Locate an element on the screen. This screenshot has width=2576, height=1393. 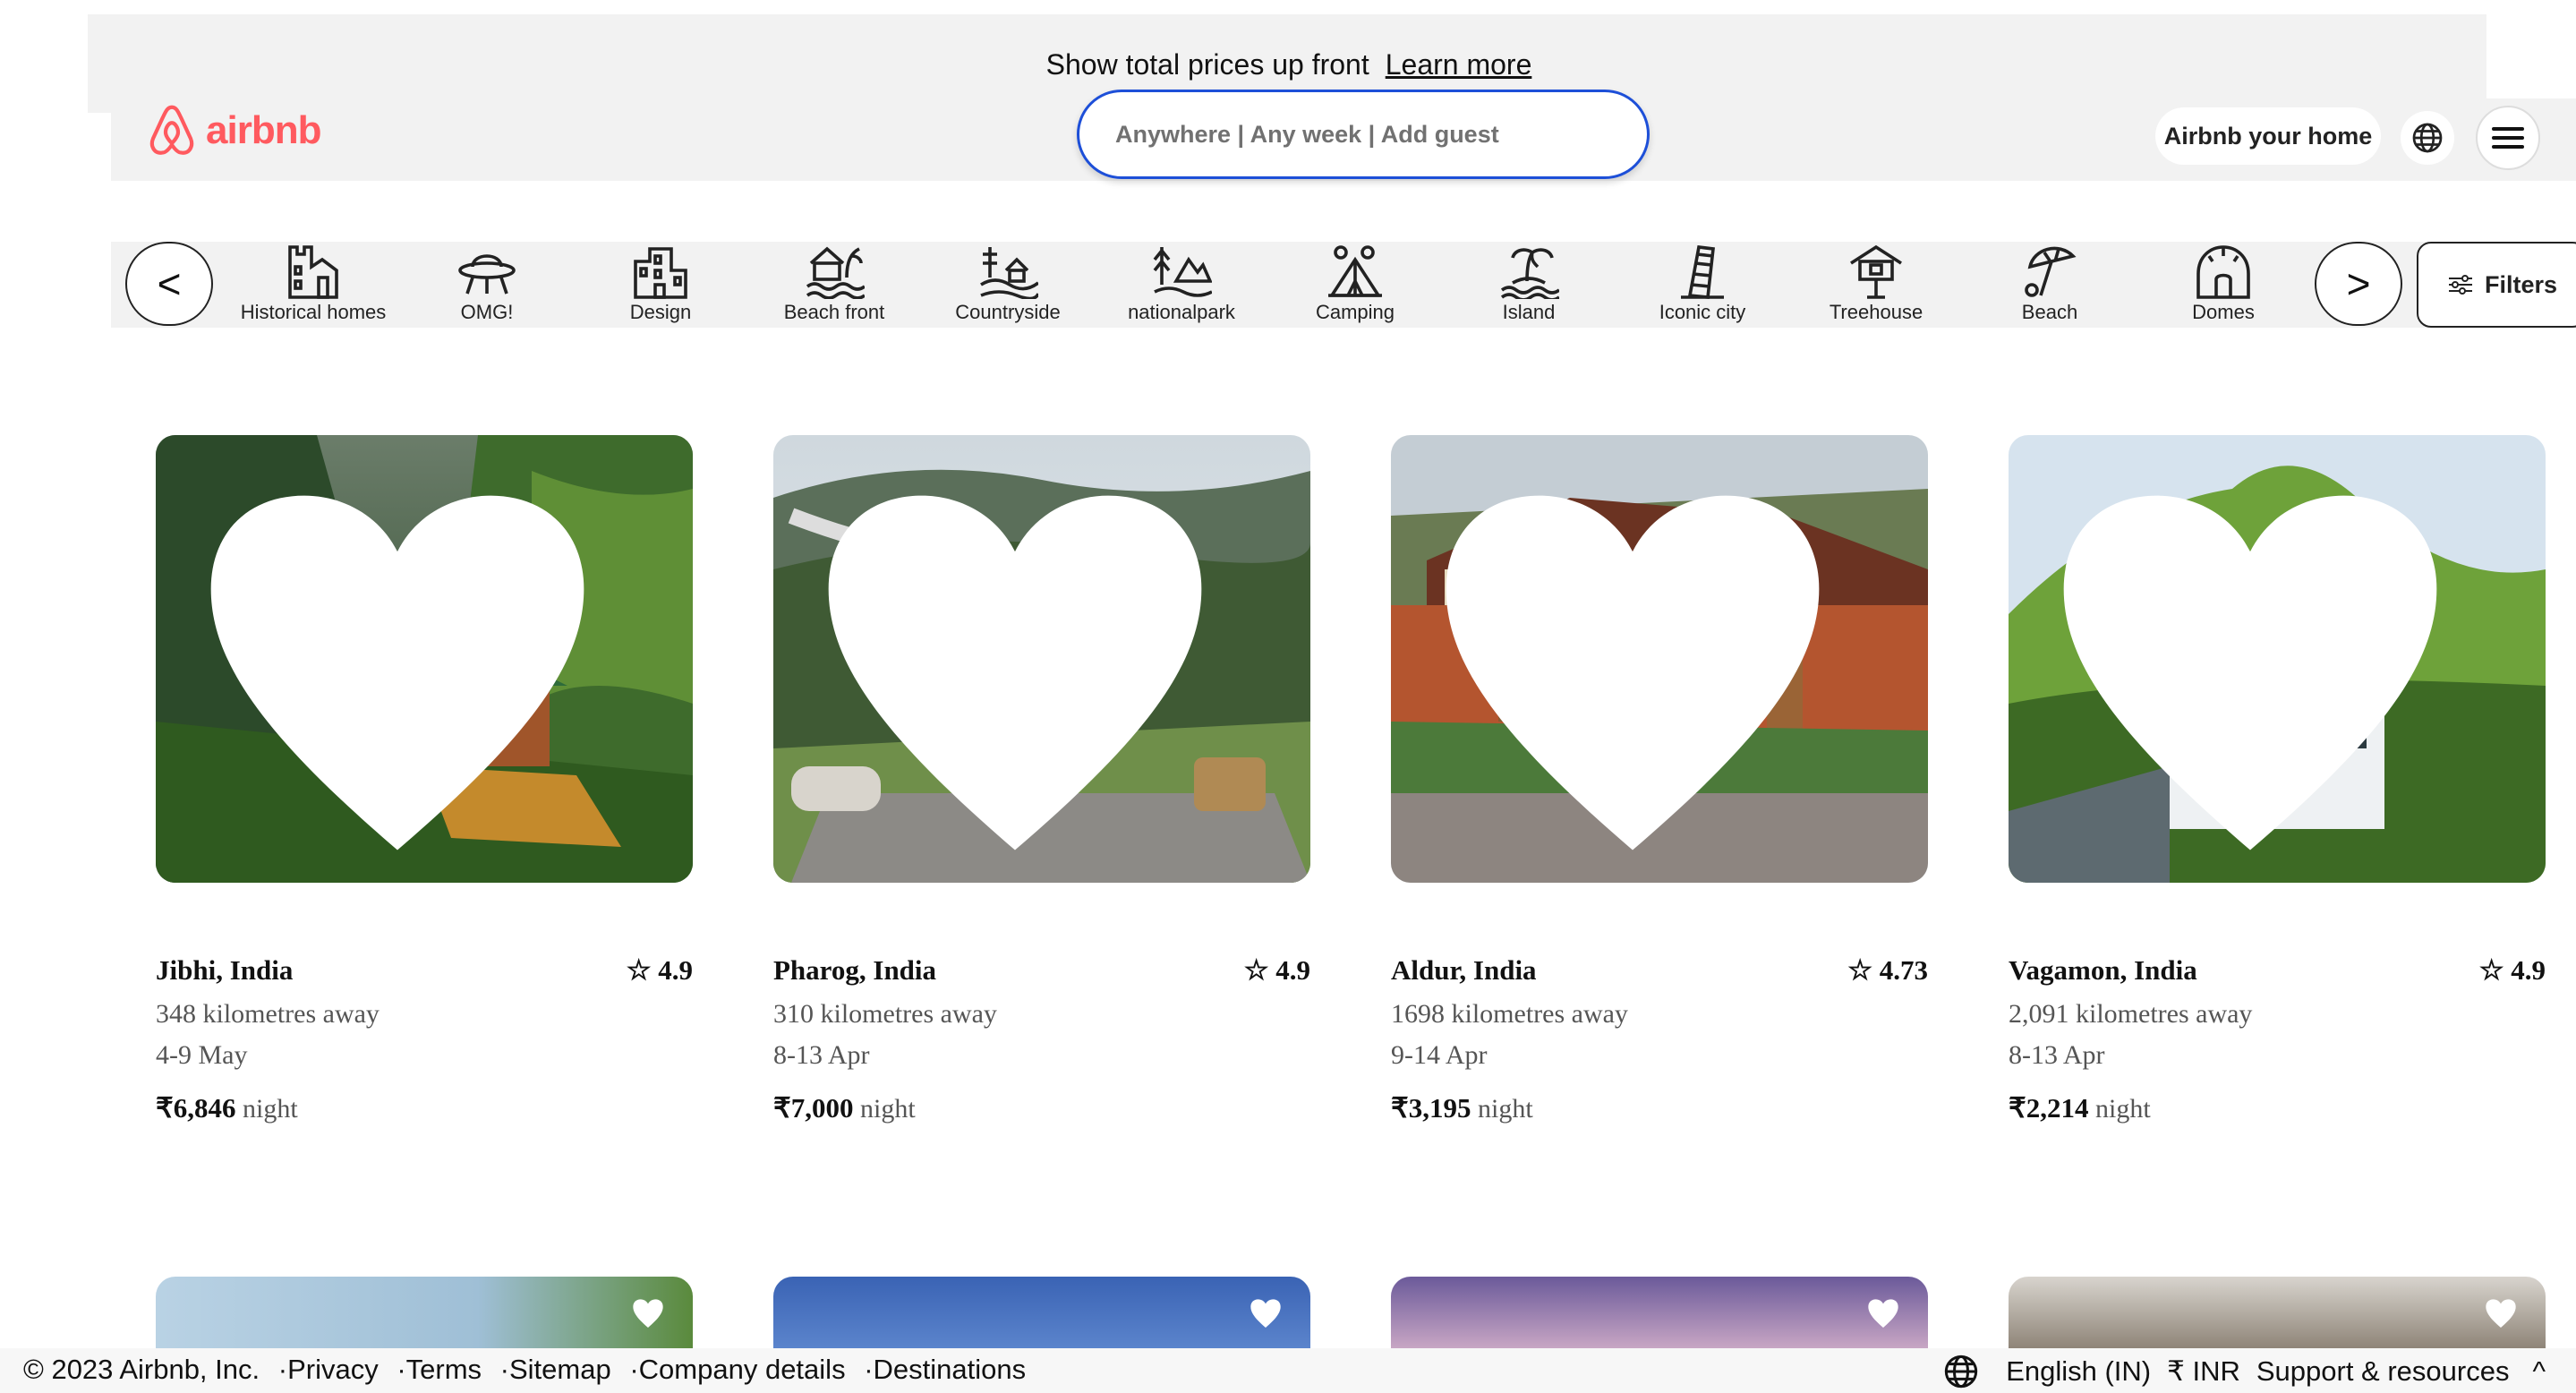
ufo-icon is located at coordinates (487, 274).